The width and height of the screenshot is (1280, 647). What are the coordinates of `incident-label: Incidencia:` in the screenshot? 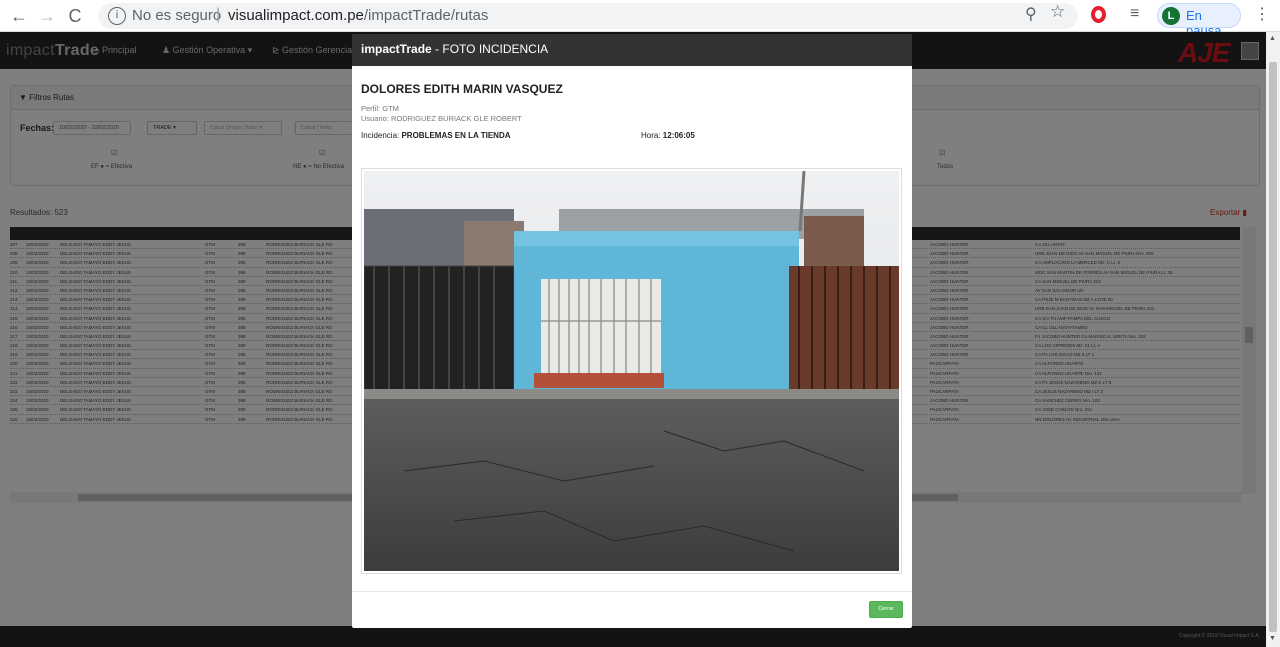 It's located at (381, 135).